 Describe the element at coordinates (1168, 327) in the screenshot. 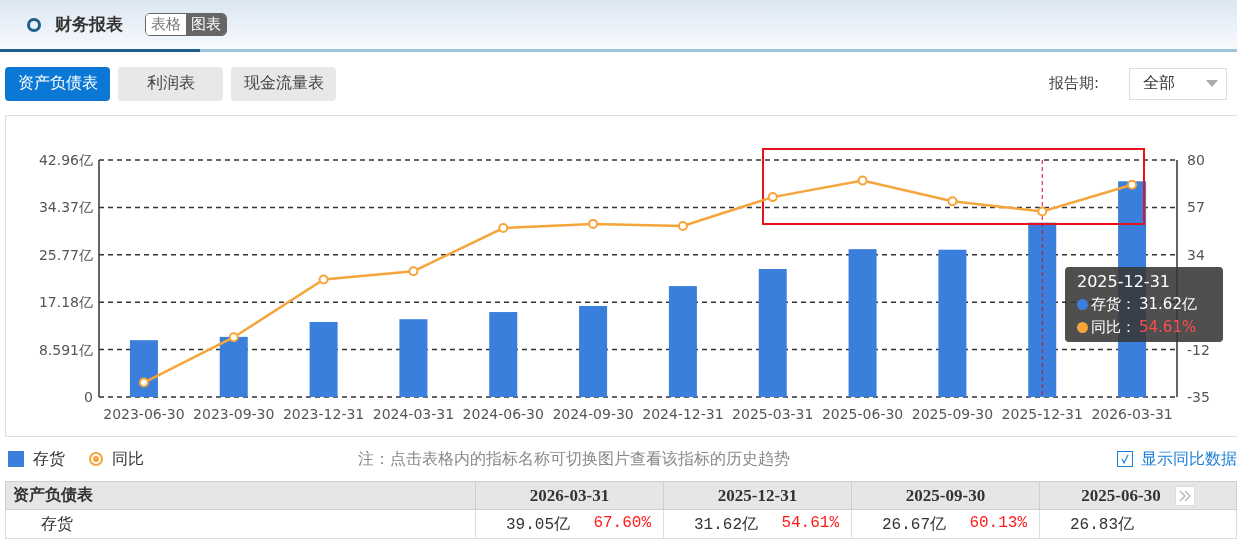

I see `tooltip-value: 54.61%` at that location.